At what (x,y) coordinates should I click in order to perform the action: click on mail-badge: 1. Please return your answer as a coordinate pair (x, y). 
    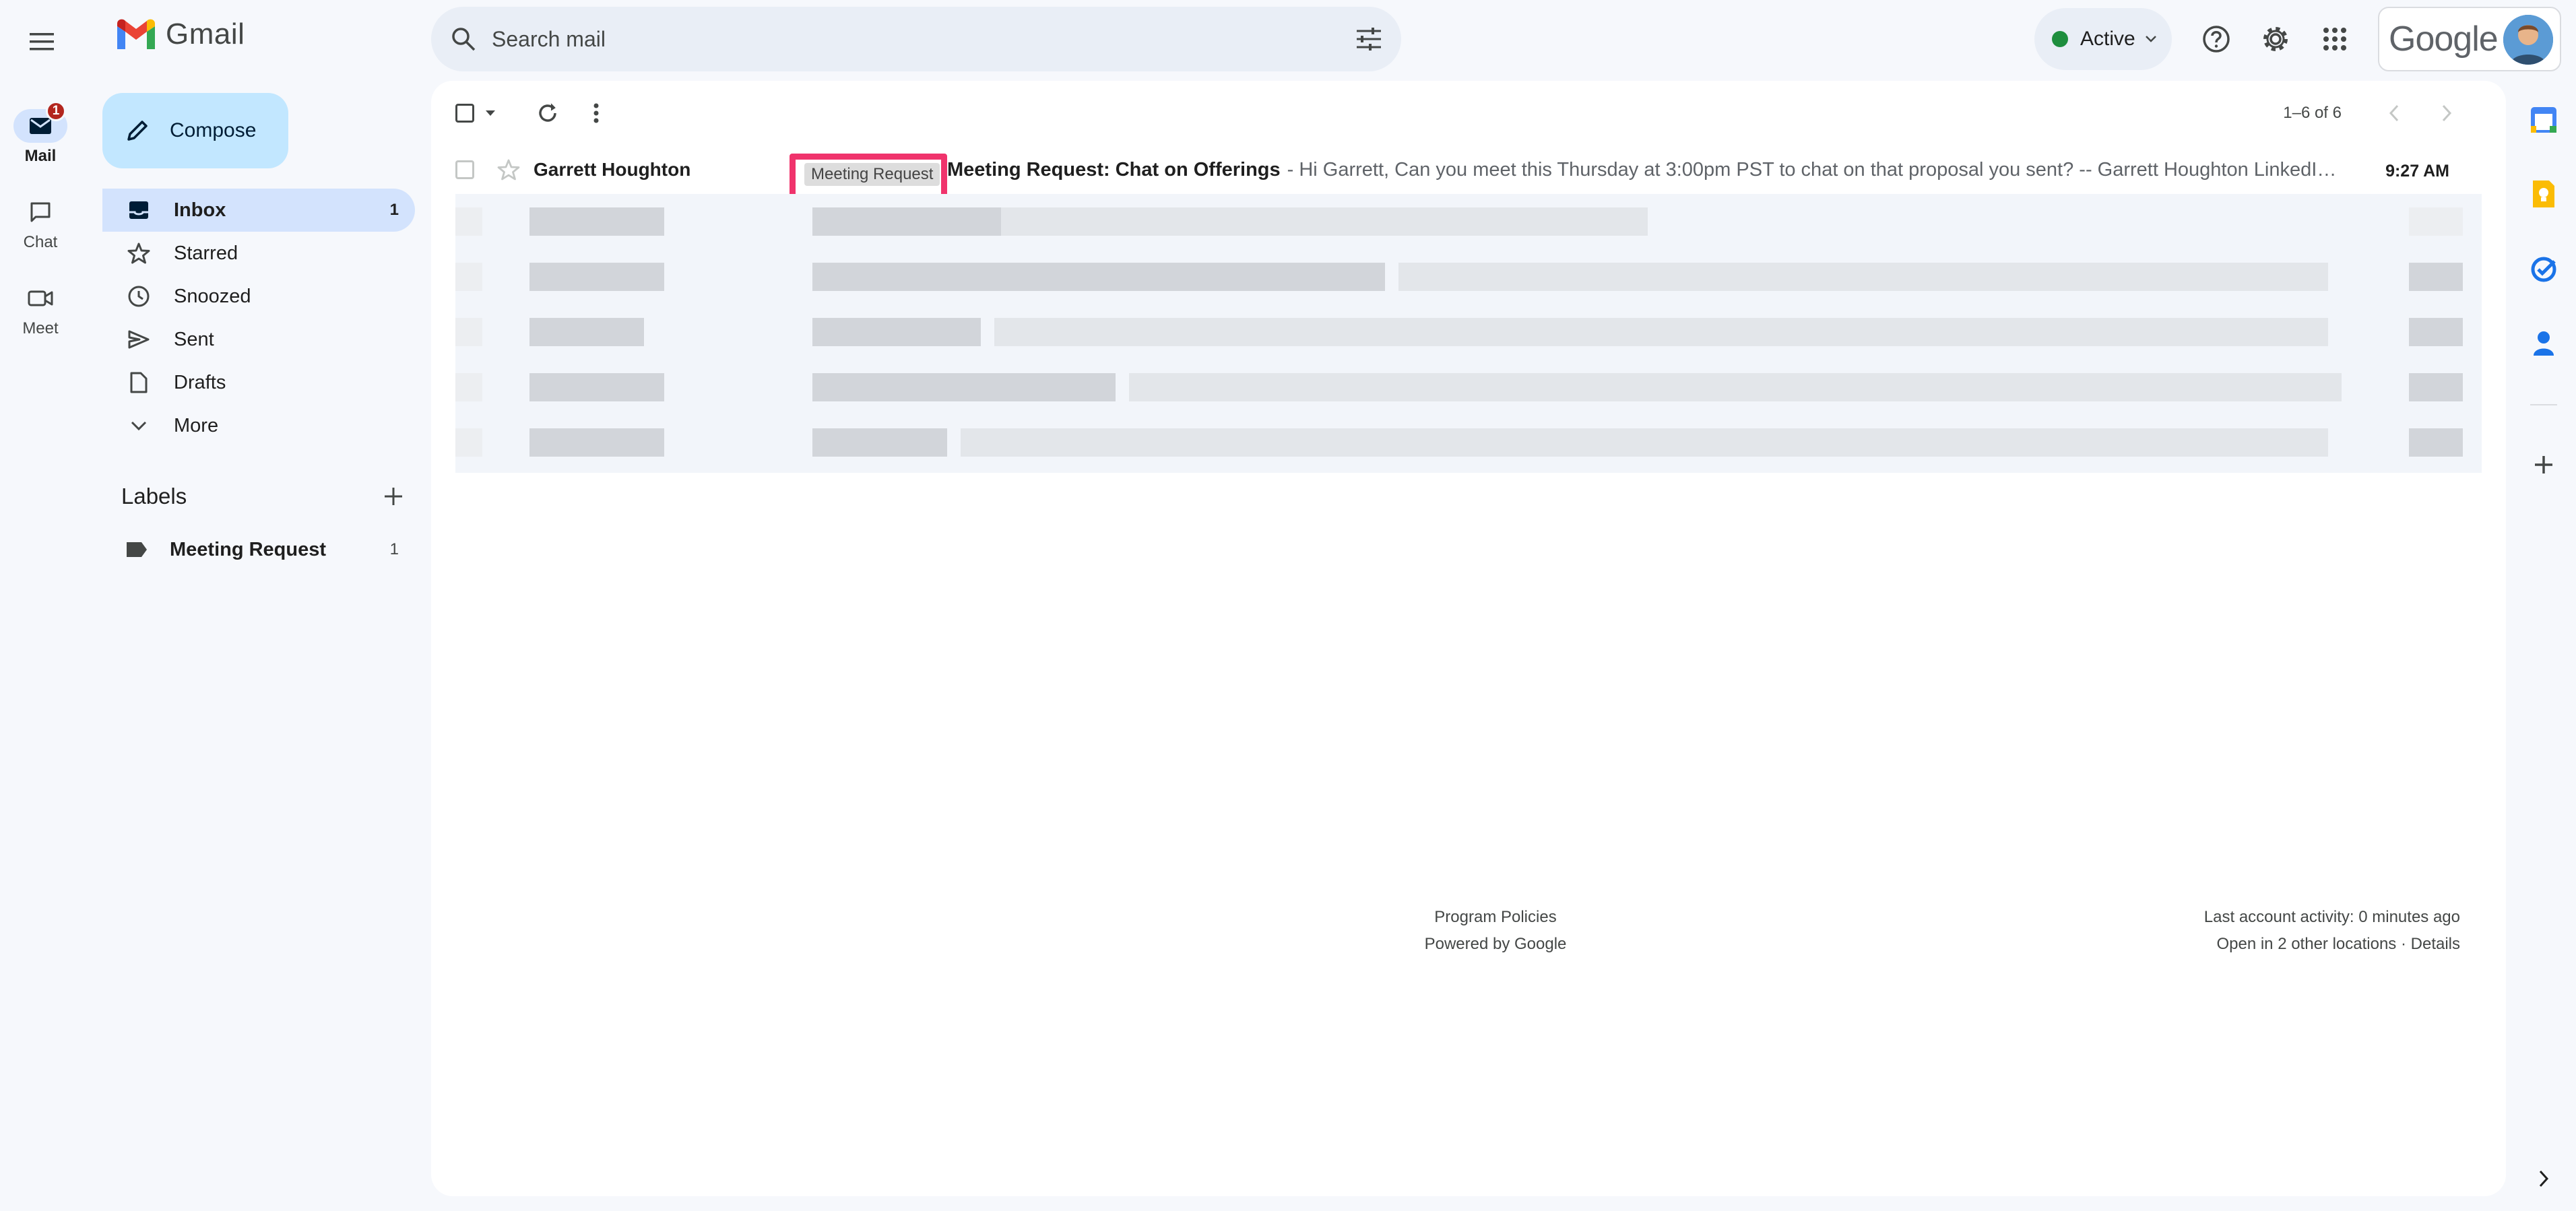
    Looking at the image, I should click on (56, 111).